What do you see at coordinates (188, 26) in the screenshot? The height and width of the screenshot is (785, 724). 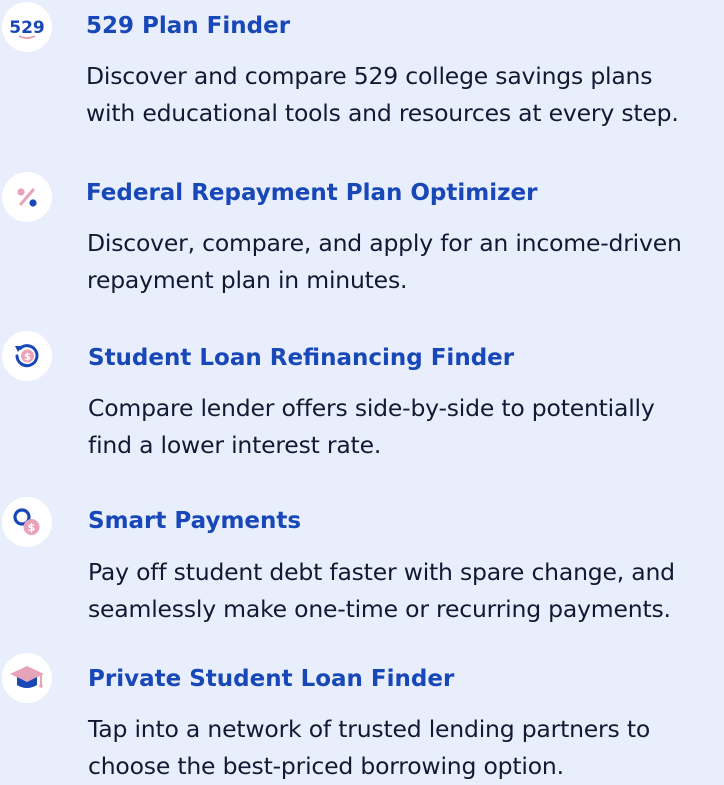 I see `feature-title-529-plan-finder: 529 Plan Finder` at bounding box center [188, 26].